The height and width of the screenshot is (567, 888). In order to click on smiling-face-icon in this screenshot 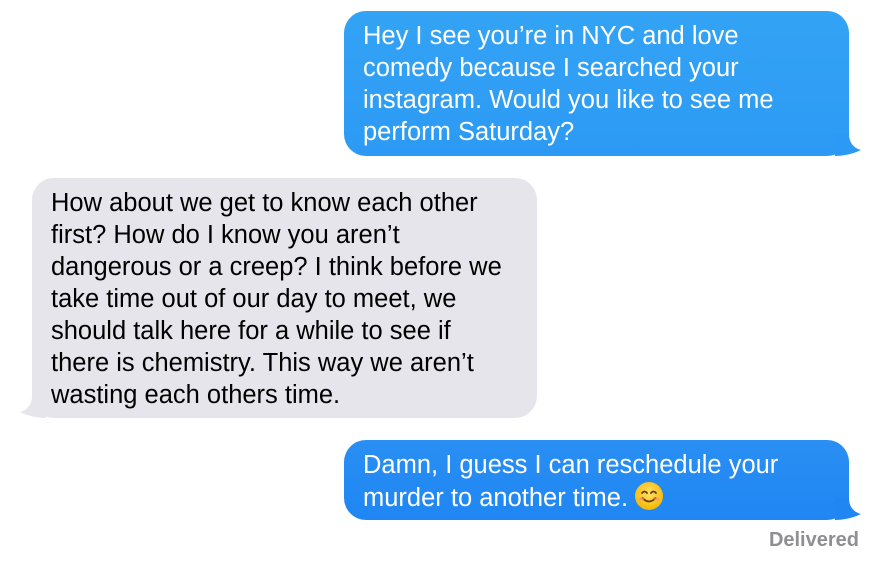, I will do `click(649, 496)`.